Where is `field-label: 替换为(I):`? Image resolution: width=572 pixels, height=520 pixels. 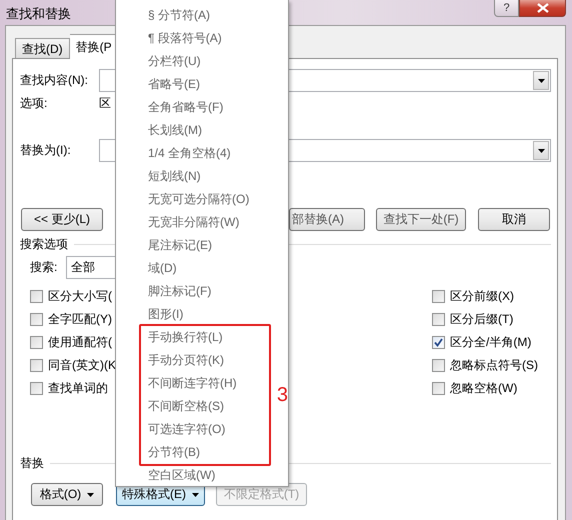
field-label: 替换为(I): is located at coordinates (46, 150).